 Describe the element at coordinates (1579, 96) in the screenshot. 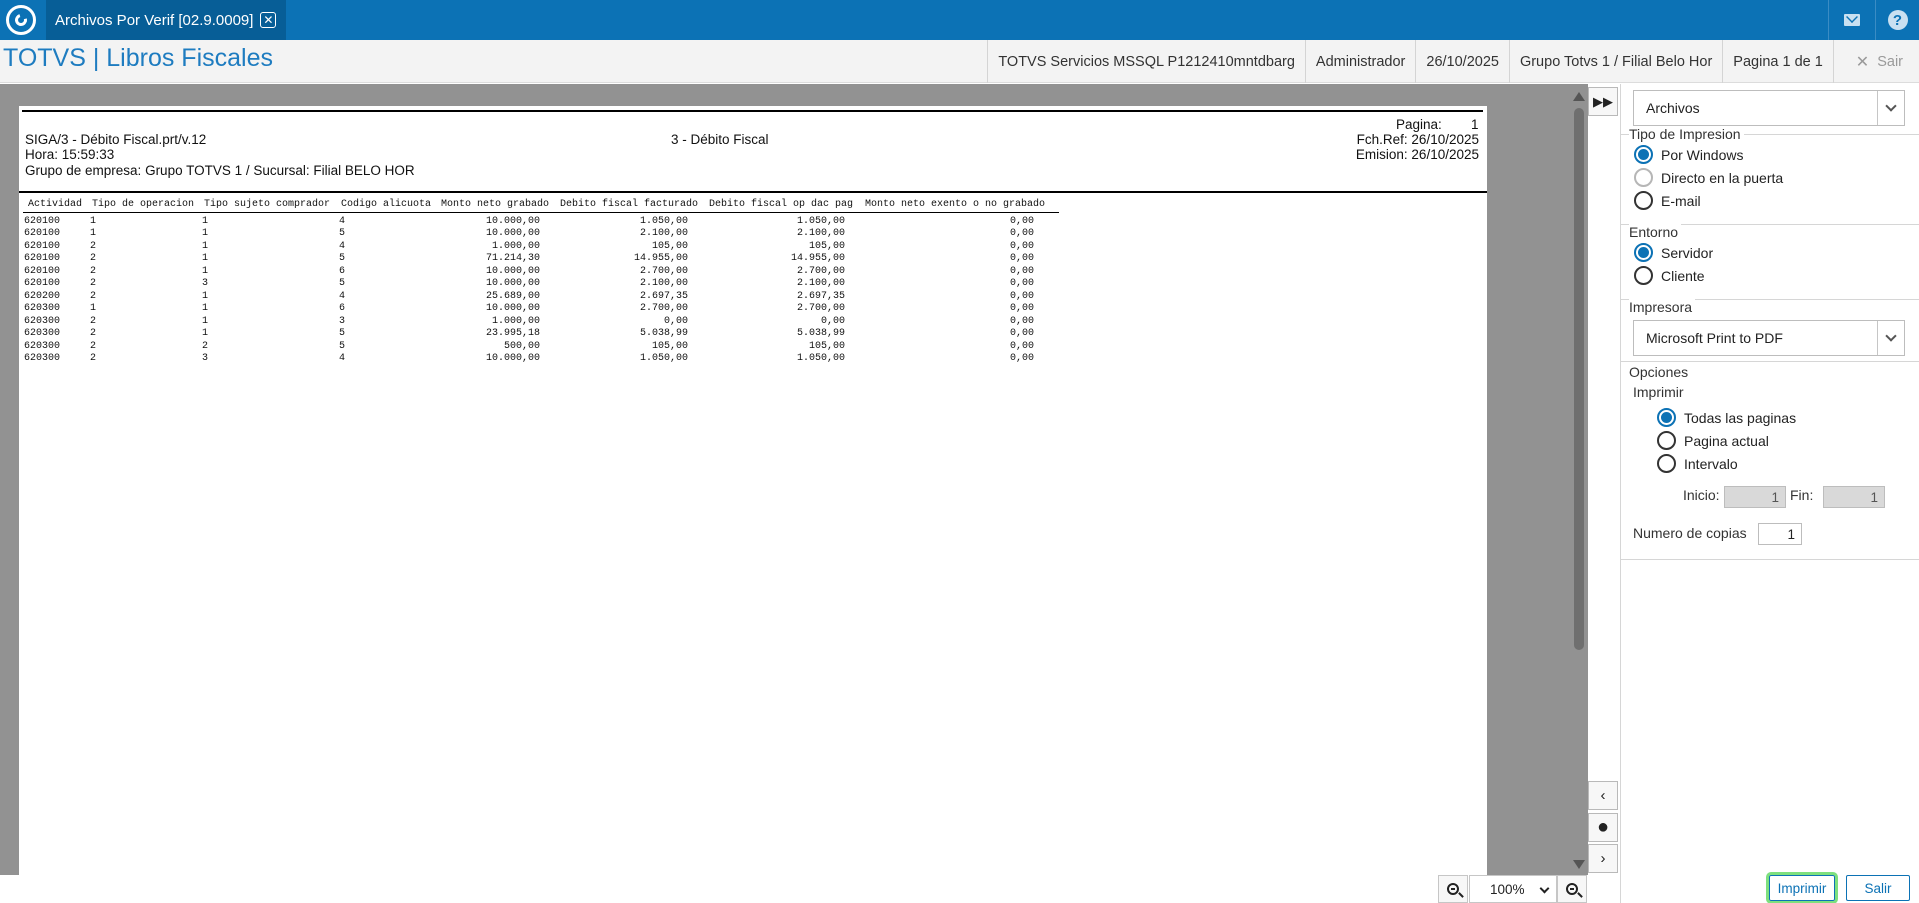

I see `scroll-up-icon` at that location.